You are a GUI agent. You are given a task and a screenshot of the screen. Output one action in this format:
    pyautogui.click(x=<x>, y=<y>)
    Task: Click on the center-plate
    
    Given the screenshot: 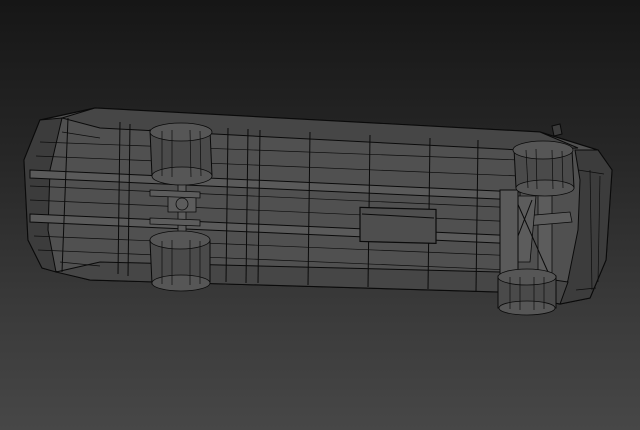 What is the action you would take?
    pyautogui.click(x=398, y=225)
    